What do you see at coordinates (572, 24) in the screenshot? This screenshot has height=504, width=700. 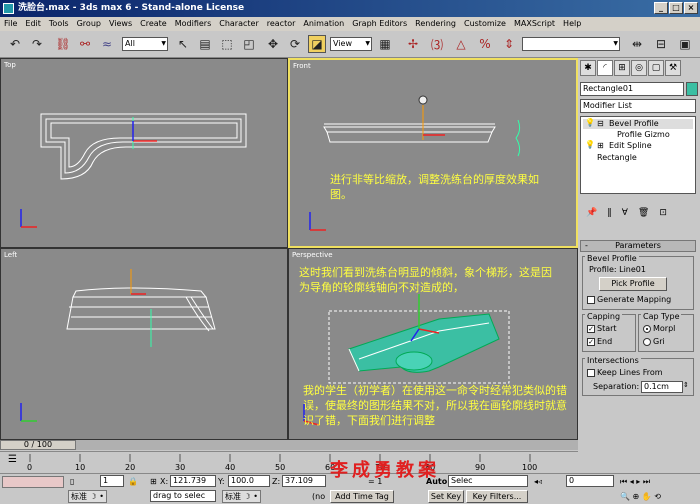 I see `menu-help: Help` at bounding box center [572, 24].